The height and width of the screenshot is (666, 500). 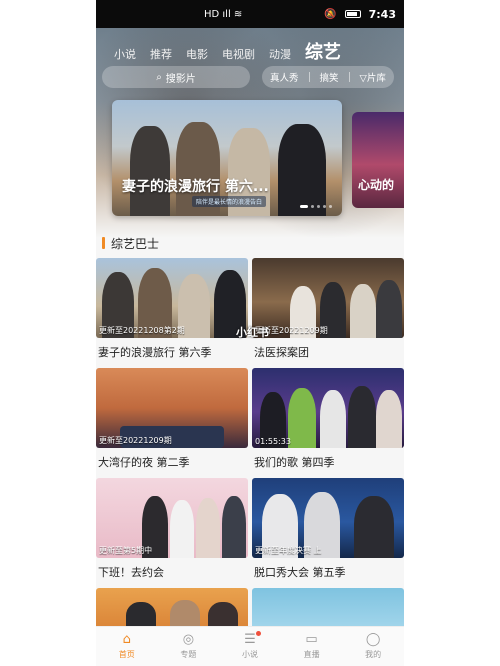 I want to click on show-card: 更新至20221208第2期 妻子的浪漫旅行 第六季, so click(x=172, y=309).